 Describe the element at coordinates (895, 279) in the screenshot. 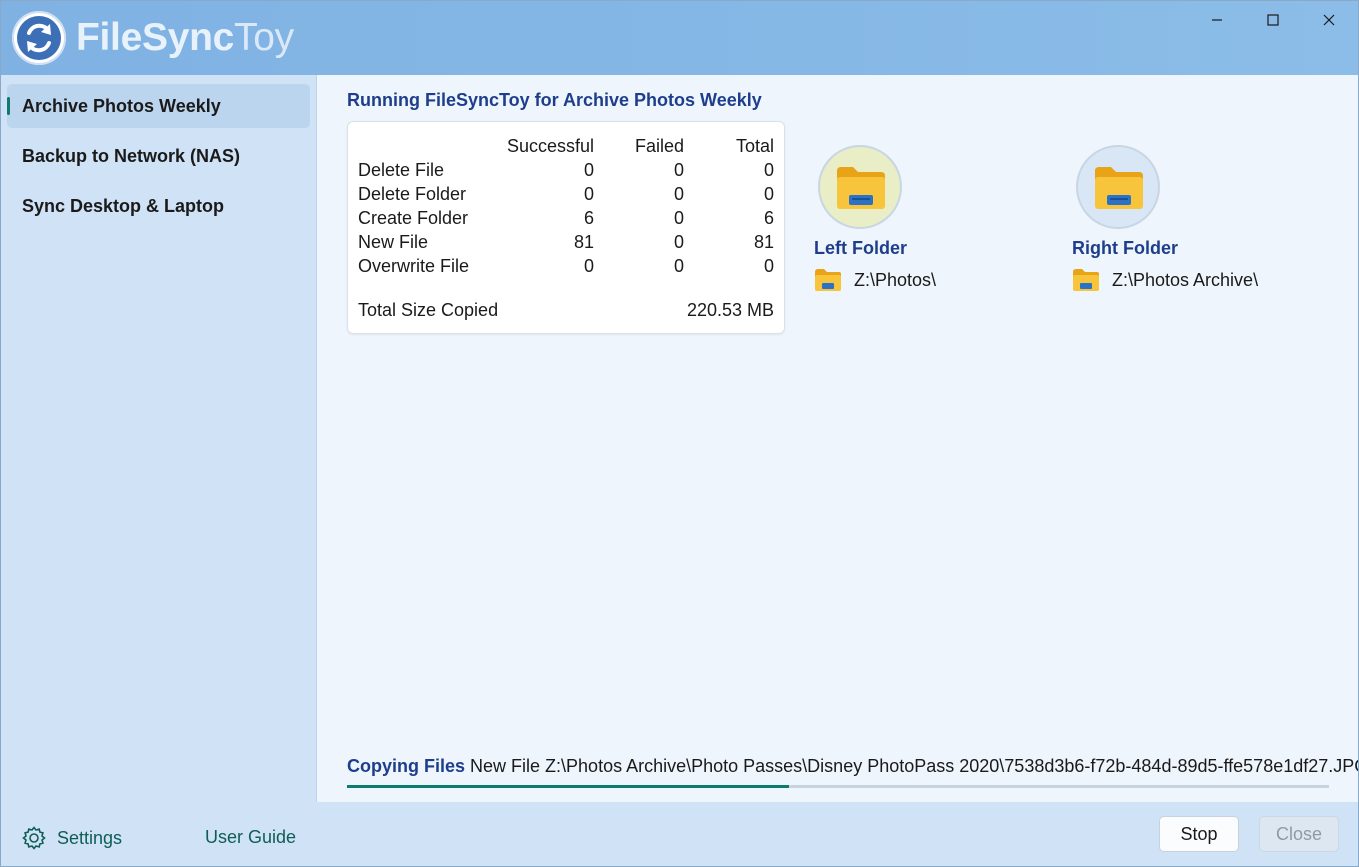

I see `left-folder-path-text: Z:\Photos\` at that location.